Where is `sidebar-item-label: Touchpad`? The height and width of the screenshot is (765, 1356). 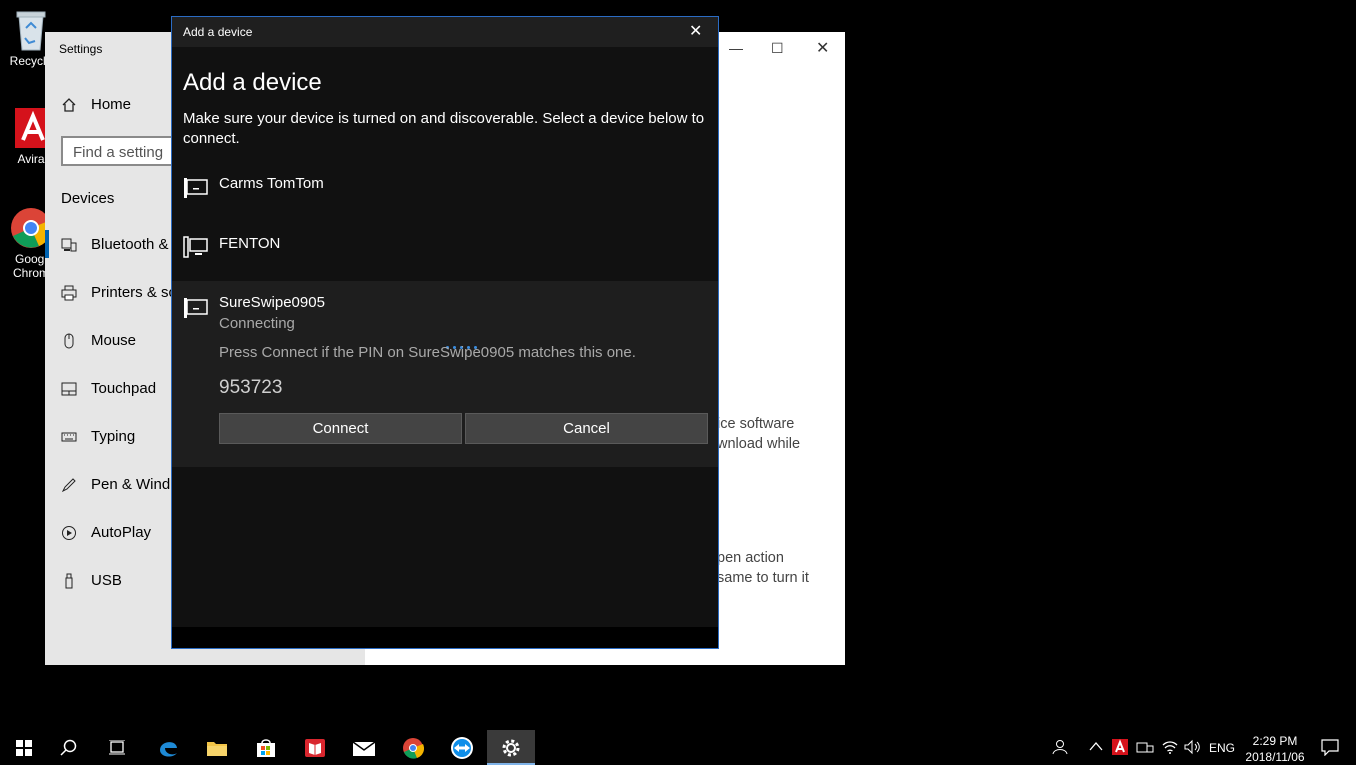
sidebar-item-label: Touchpad is located at coordinates (124, 388).